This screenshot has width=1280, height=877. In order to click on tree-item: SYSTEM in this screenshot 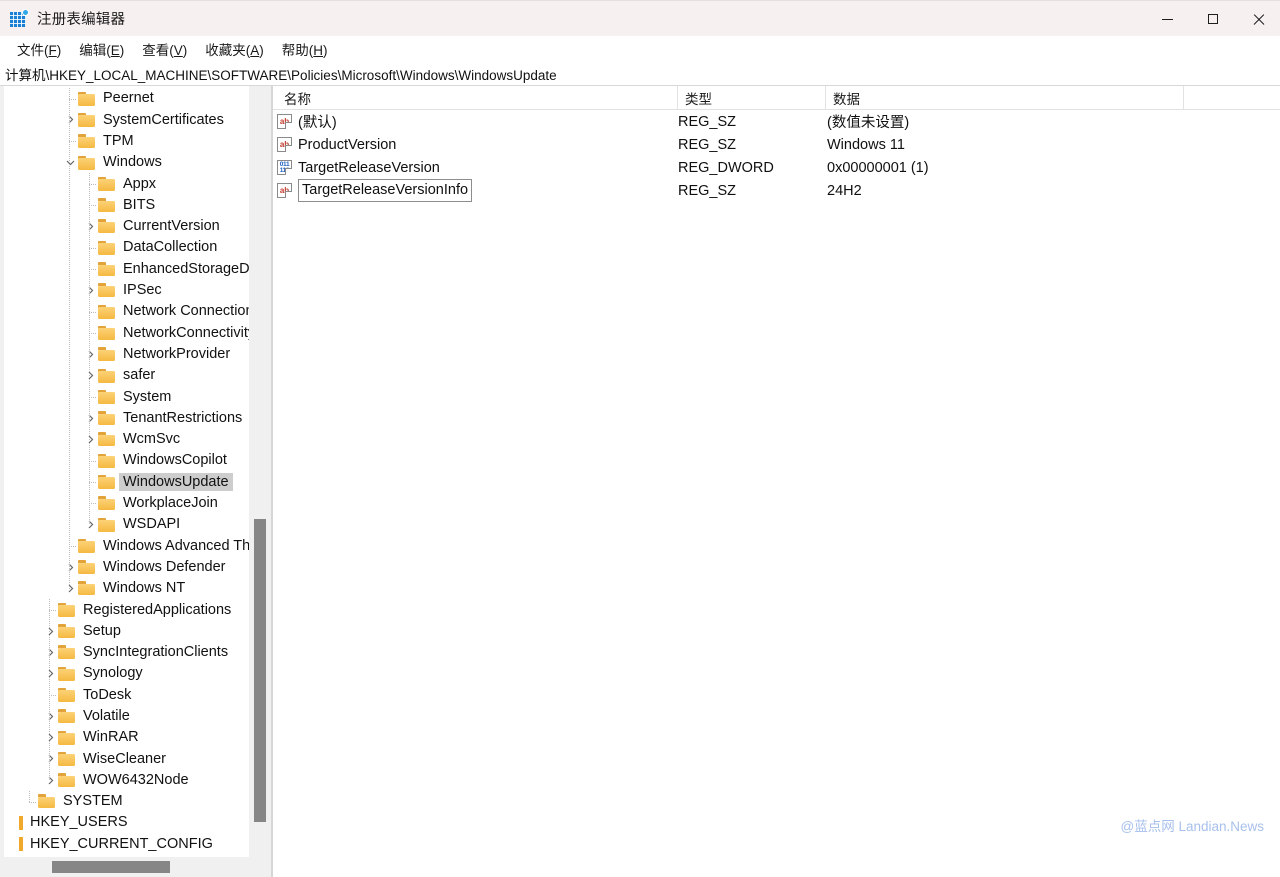, I will do `click(126, 801)`.